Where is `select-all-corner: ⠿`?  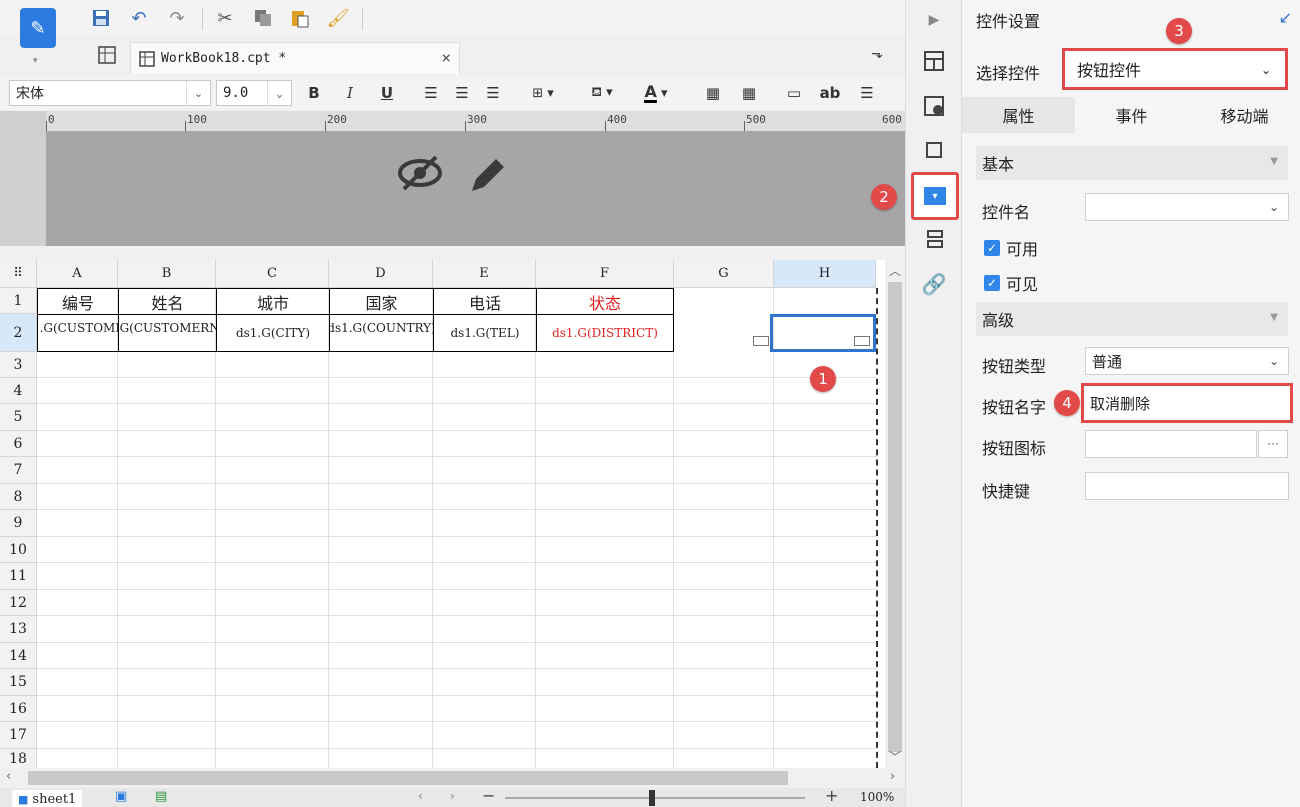
select-all-corner: ⠿ is located at coordinates (18, 274).